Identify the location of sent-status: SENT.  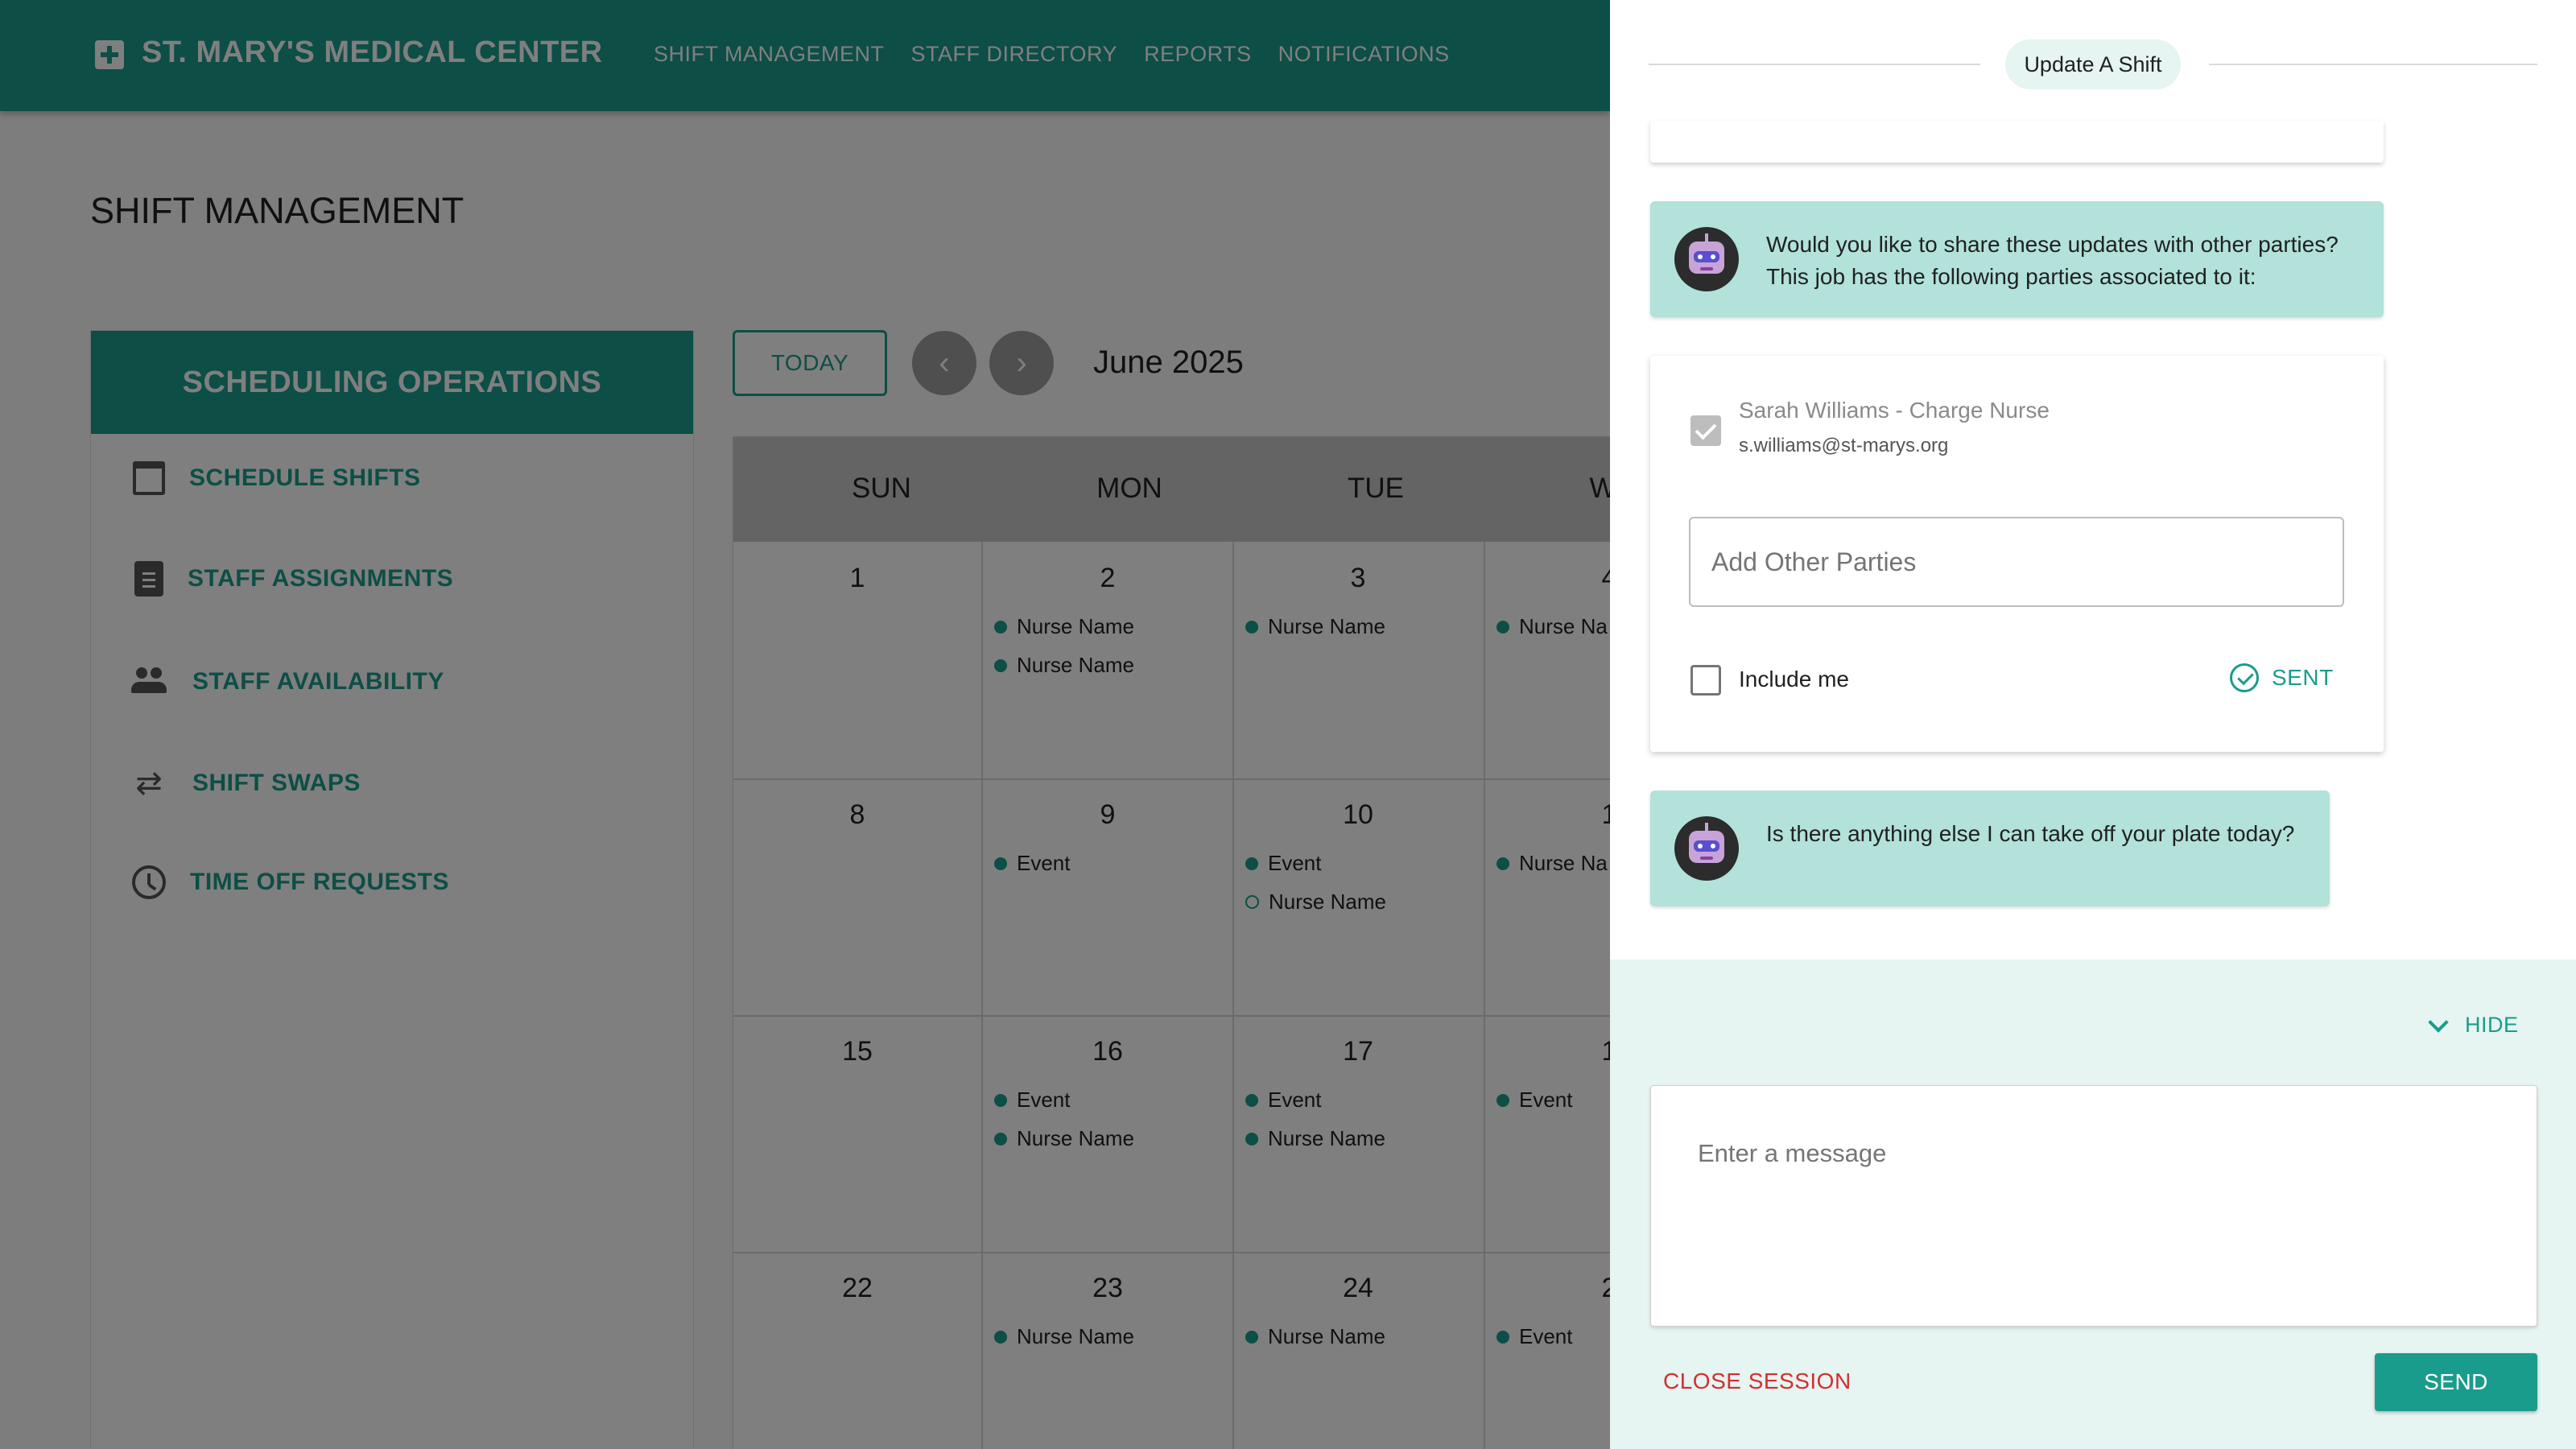
(2282, 677).